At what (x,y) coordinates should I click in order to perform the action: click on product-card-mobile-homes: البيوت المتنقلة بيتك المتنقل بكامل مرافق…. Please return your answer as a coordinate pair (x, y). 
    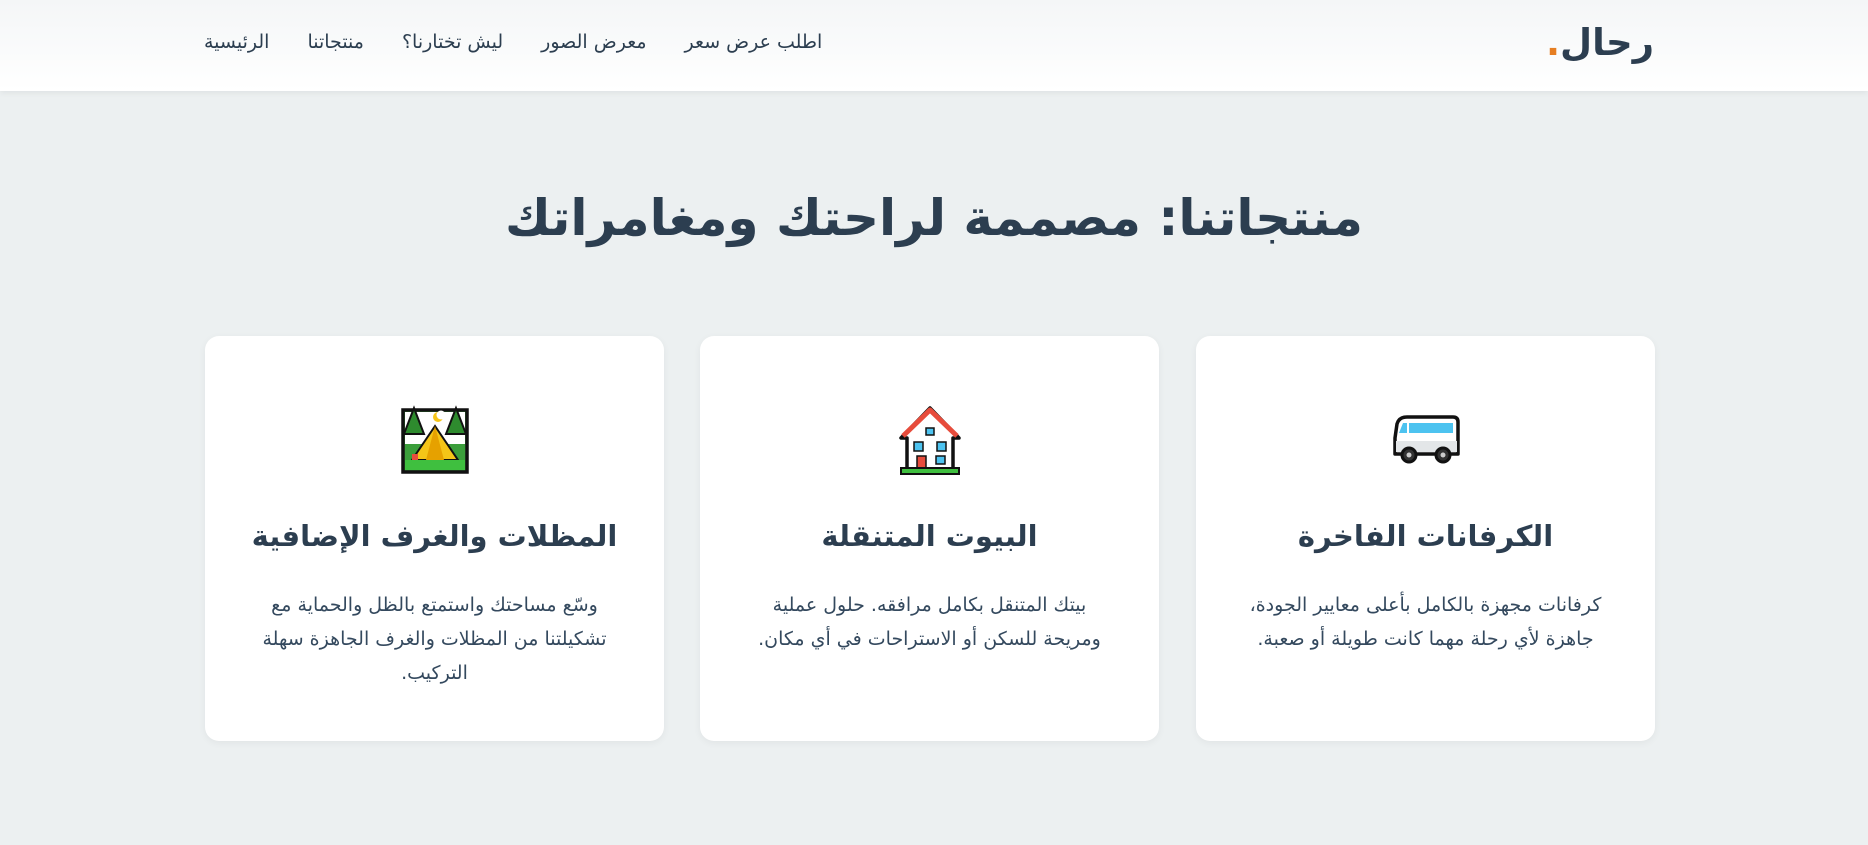
    Looking at the image, I should click on (929, 538).